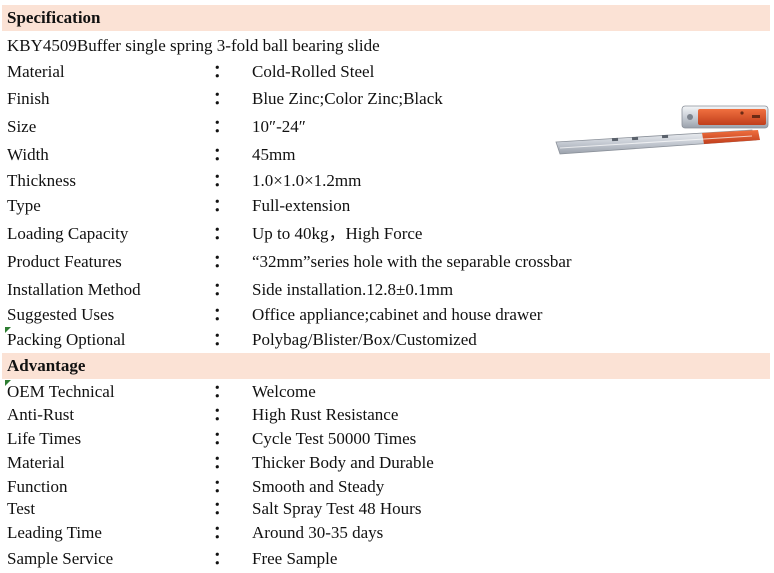 The height and width of the screenshot is (573, 774). I want to click on advantage-value: Cycle Test 50000 Times, so click(334, 438).